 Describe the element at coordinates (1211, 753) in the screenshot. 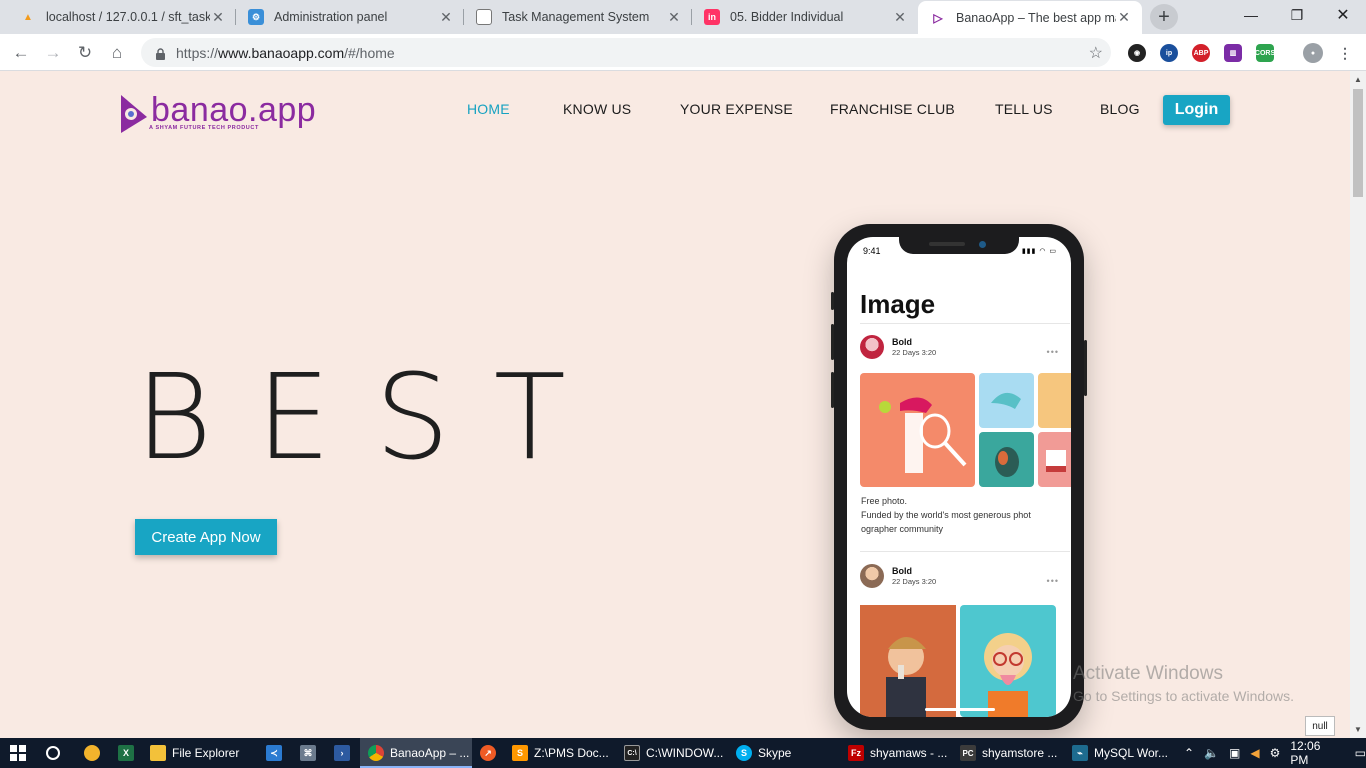

I see `speaker-muted-icon: 🔈` at that location.